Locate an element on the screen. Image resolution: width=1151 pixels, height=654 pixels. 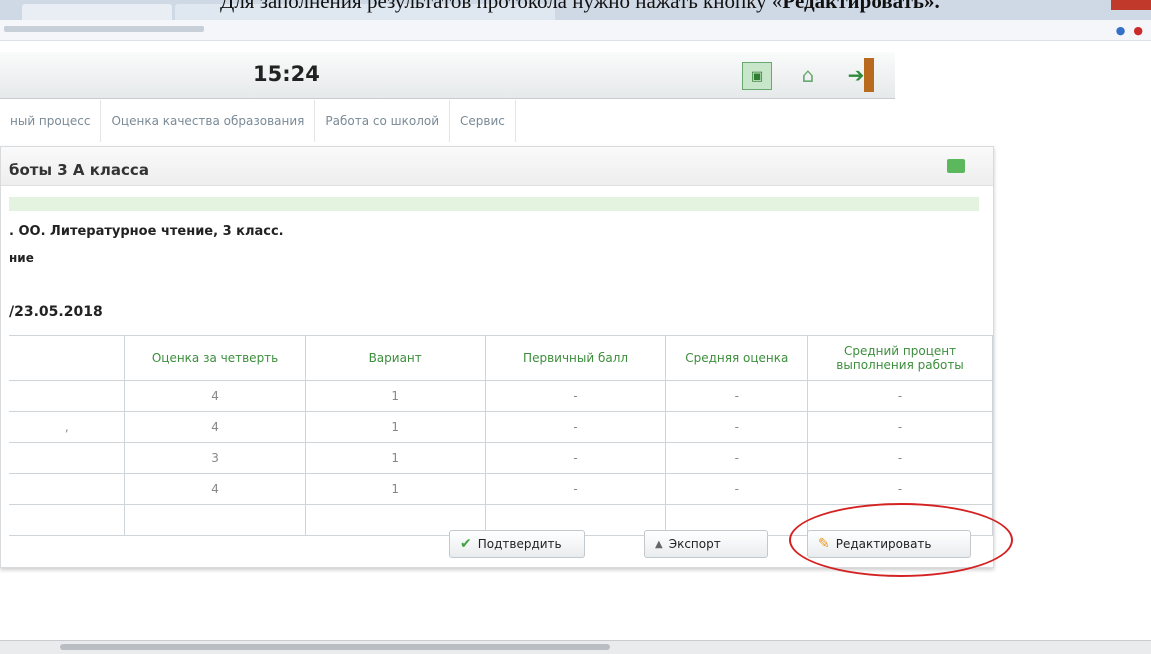
tab-process: ный процесс is located at coordinates (51, 121).